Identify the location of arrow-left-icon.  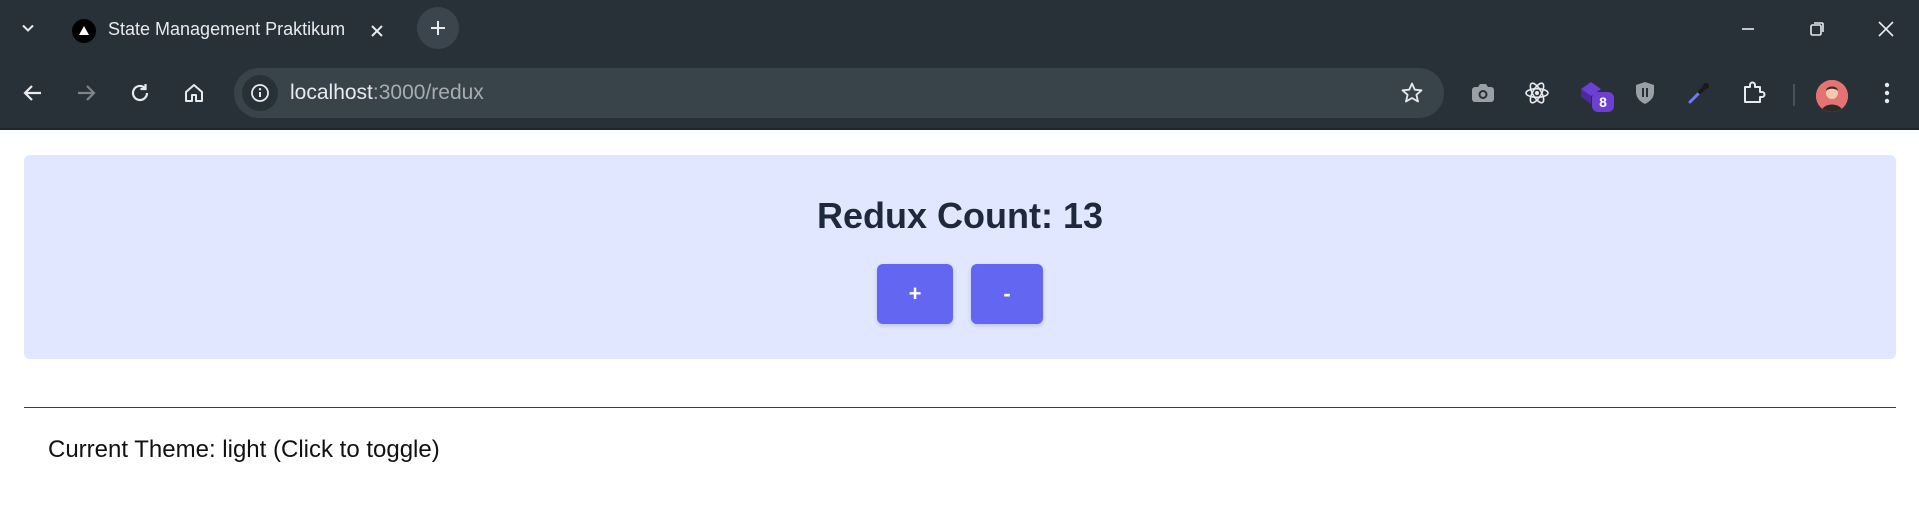
(32, 93).